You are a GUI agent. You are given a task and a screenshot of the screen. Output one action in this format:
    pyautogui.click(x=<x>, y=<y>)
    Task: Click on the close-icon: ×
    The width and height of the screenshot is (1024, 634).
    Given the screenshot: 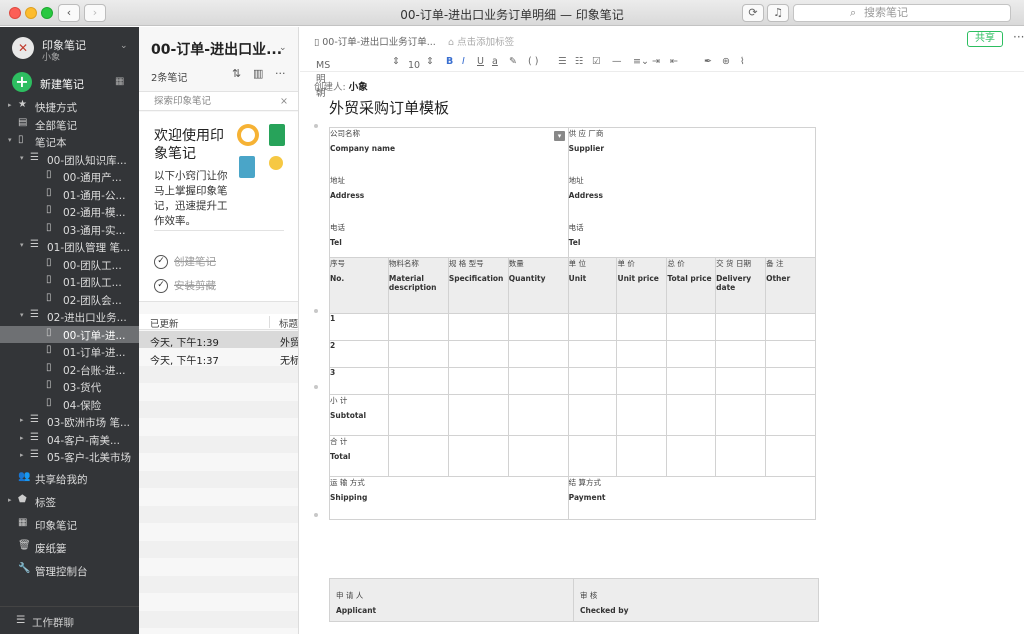 What is the action you would take?
    pyautogui.click(x=284, y=101)
    